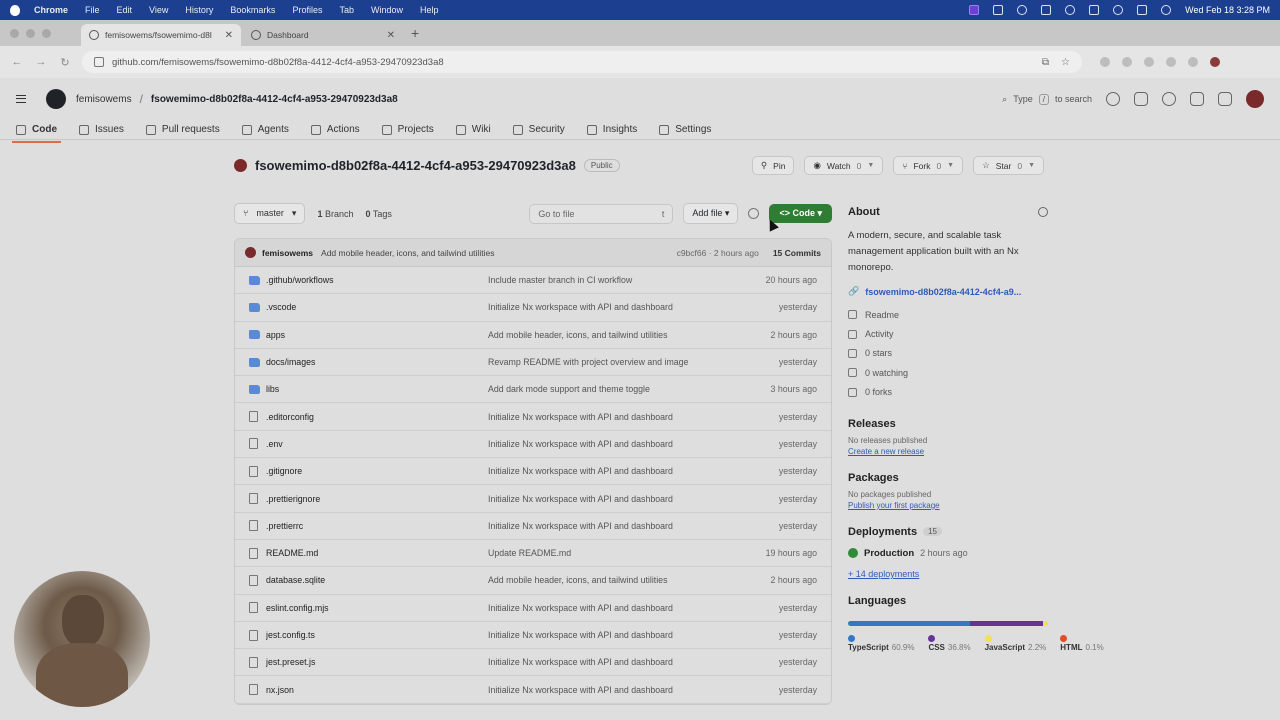  Describe the element at coordinates (1070, 10) in the screenshot. I see `wifi-icon` at that location.